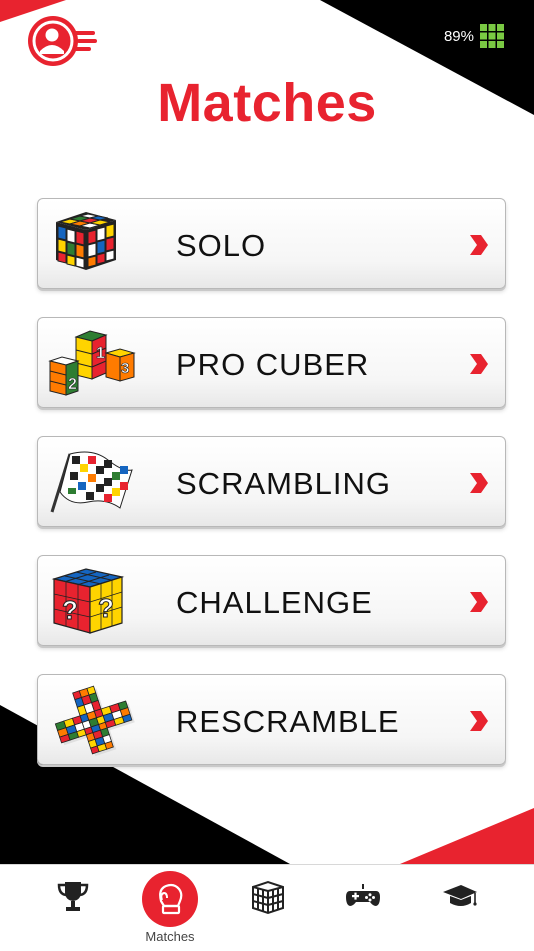  I want to click on page-title: Matches, so click(267, 103).